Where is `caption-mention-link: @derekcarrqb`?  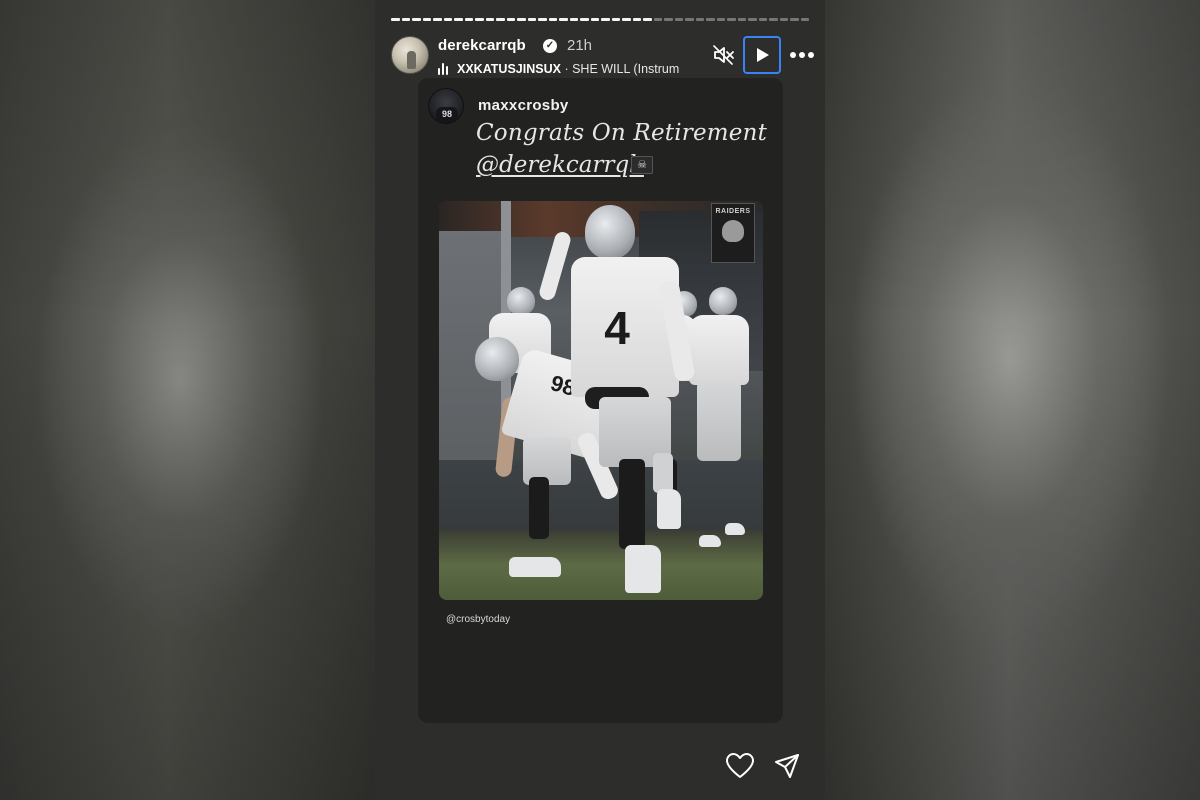
caption-mention-link: @derekcarrqb is located at coordinates (560, 165).